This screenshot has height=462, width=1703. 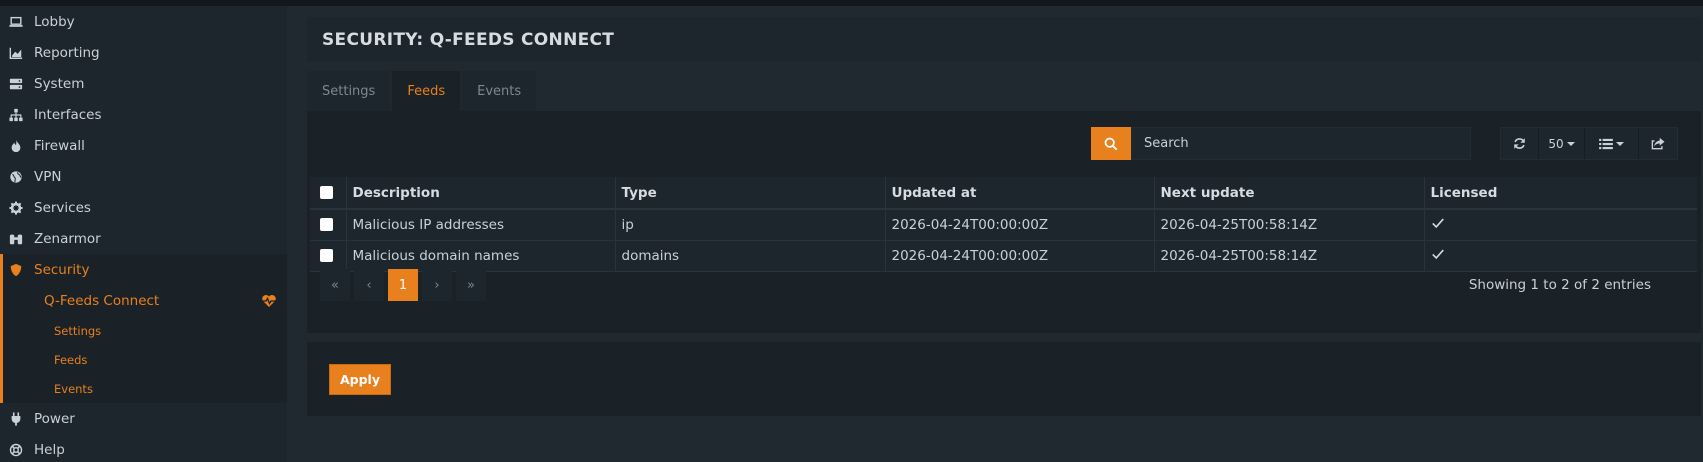 What do you see at coordinates (471, 285) in the screenshot?
I see `last-page-button: »` at bounding box center [471, 285].